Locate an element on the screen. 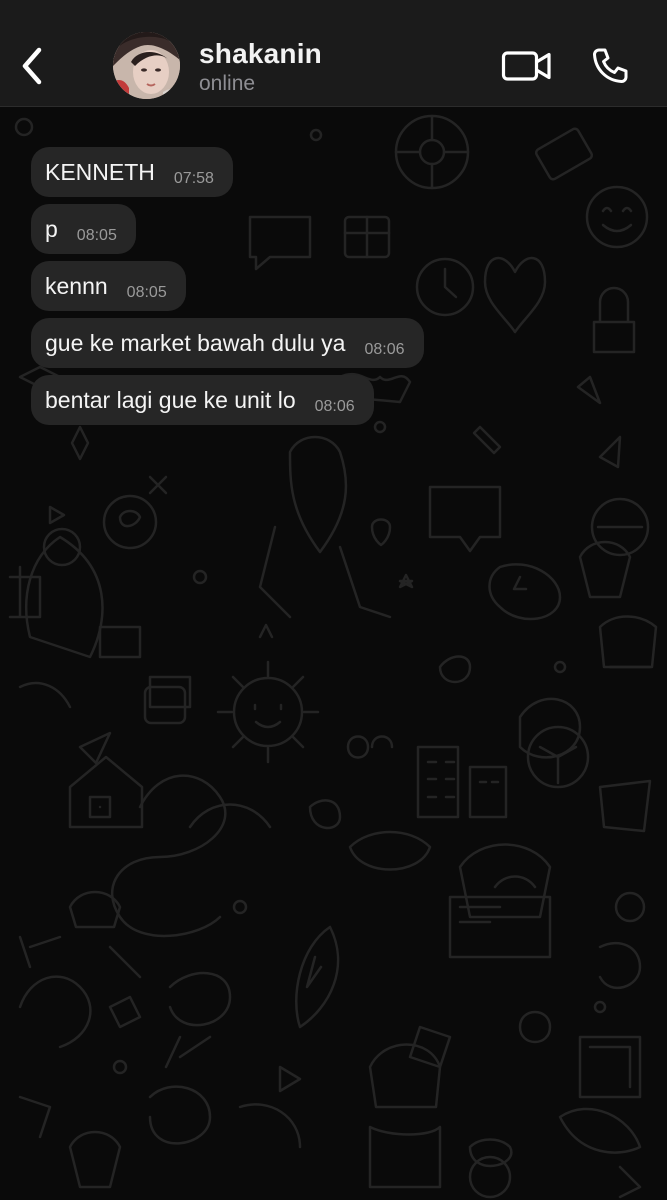 This screenshot has width=667, height=1200. message-bubble: p 08:05 is located at coordinates (83, 229).